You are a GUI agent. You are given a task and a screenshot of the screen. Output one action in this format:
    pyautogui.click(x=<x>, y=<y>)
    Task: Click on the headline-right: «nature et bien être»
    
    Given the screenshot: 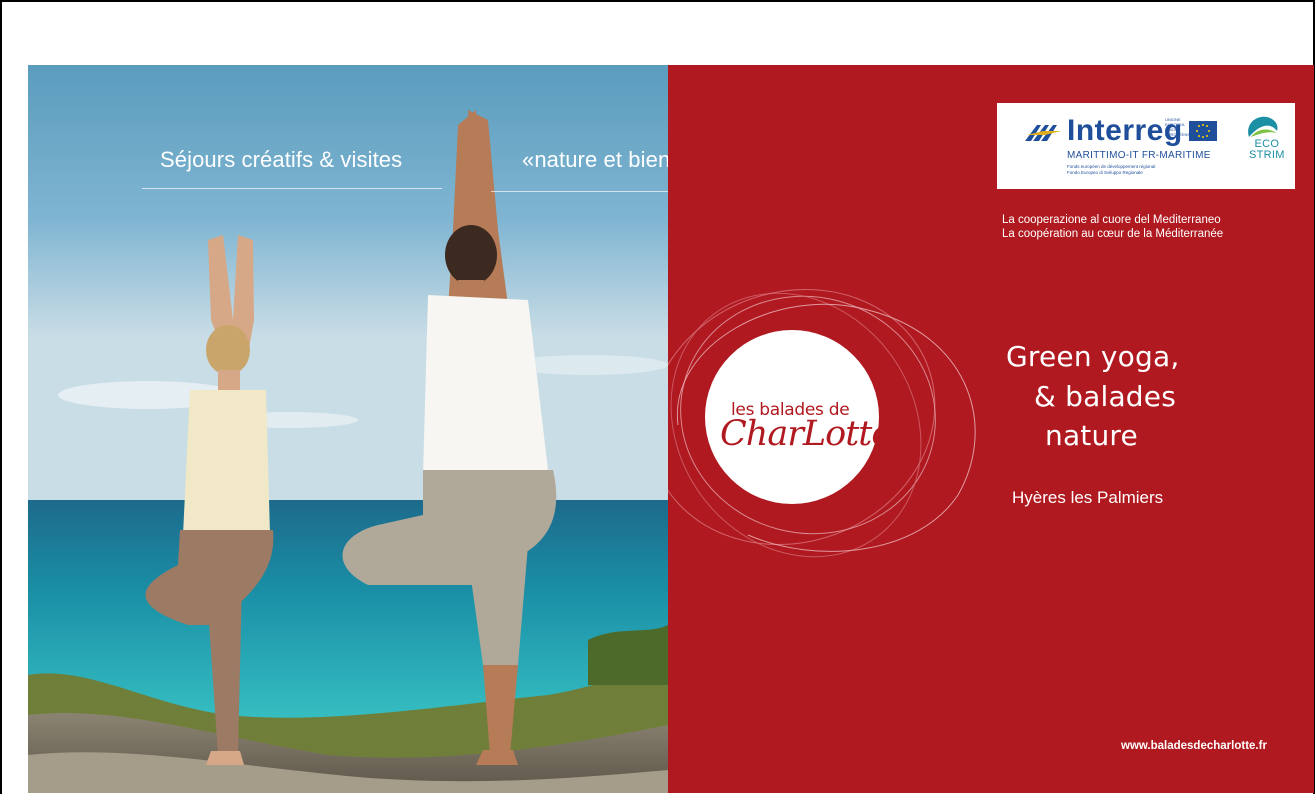 What is the action you would take?
    pyautogui.click(x=595, y=159)
    